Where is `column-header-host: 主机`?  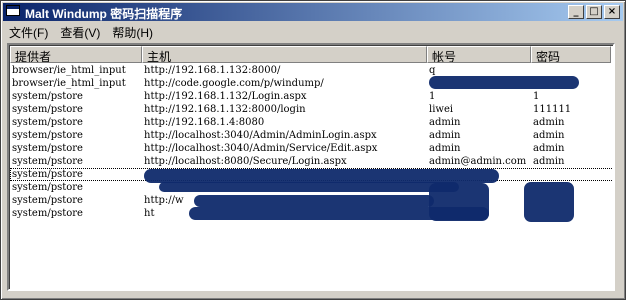 column-header-host: 主机 is located at coordinates (284, 54).